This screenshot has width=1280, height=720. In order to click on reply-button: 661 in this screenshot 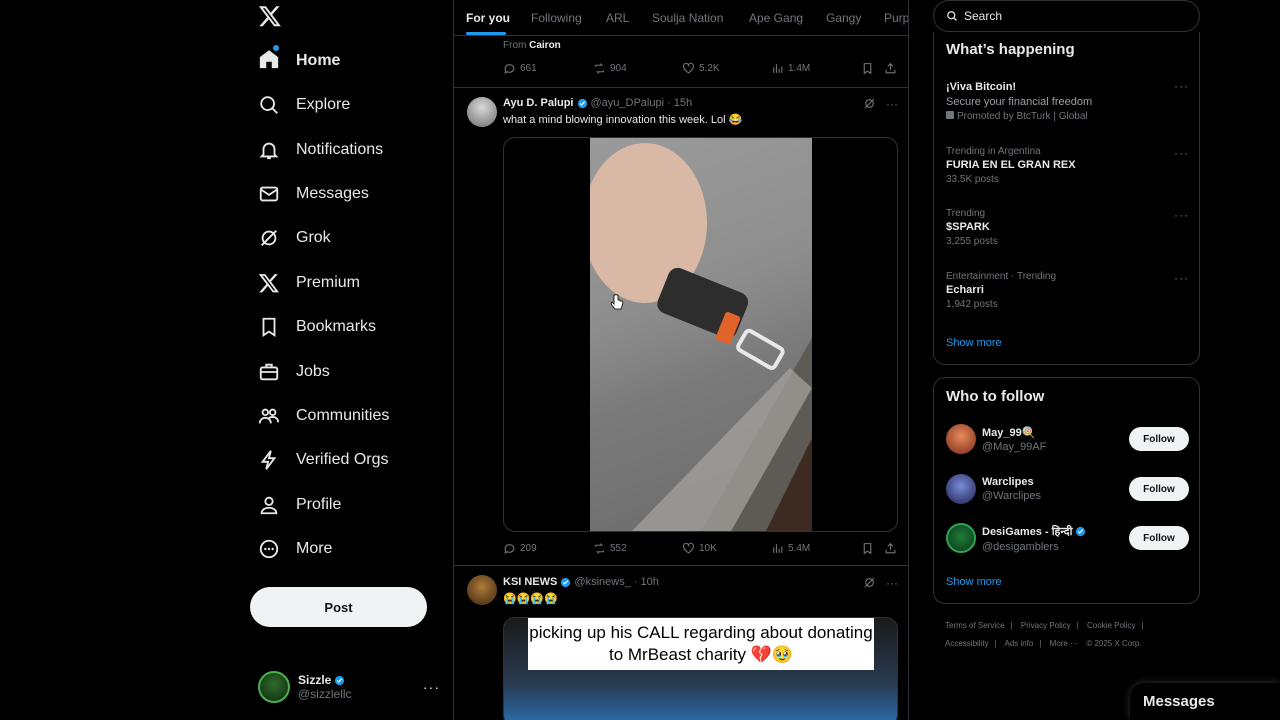, I will do `click(520, 68)`.